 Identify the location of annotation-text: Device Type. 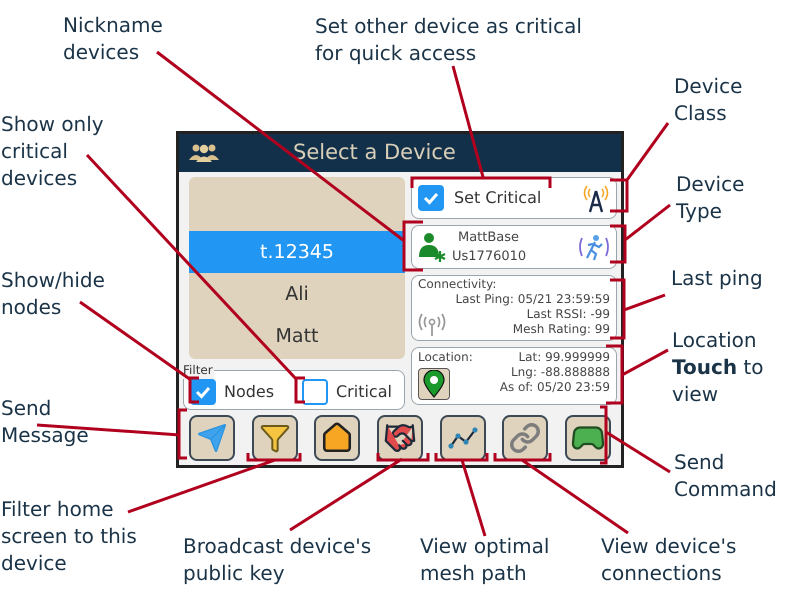
(710, 198).